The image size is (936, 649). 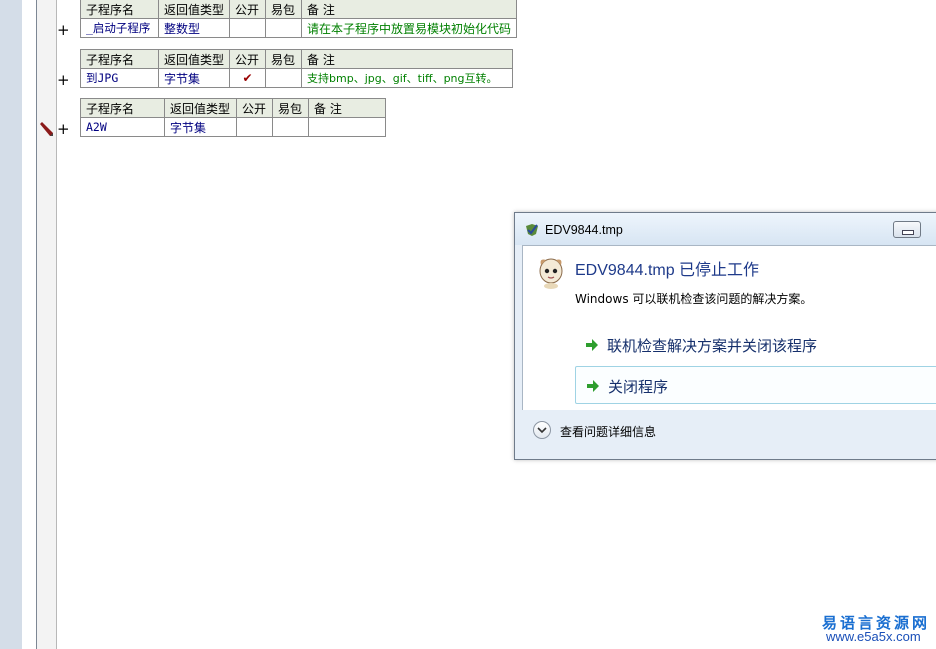 I want to click on cell-return-type: 整数型, so click(x=194, y=28).